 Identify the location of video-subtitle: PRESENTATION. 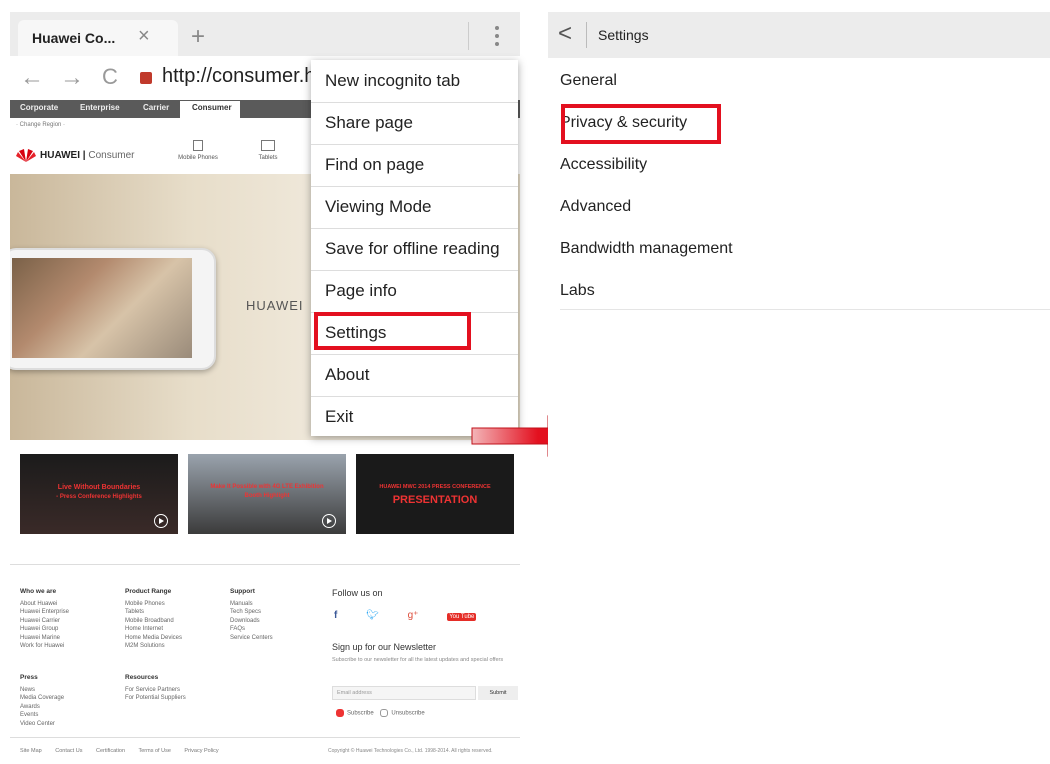
(435, 500).